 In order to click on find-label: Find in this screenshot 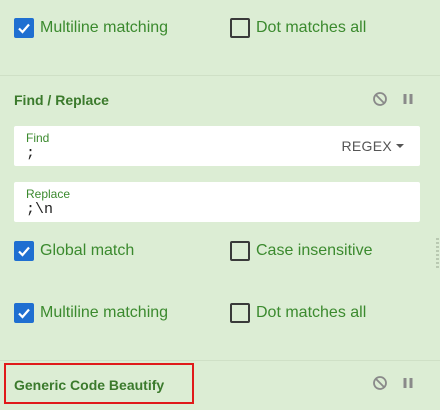, I will do `click(38, 138)`.